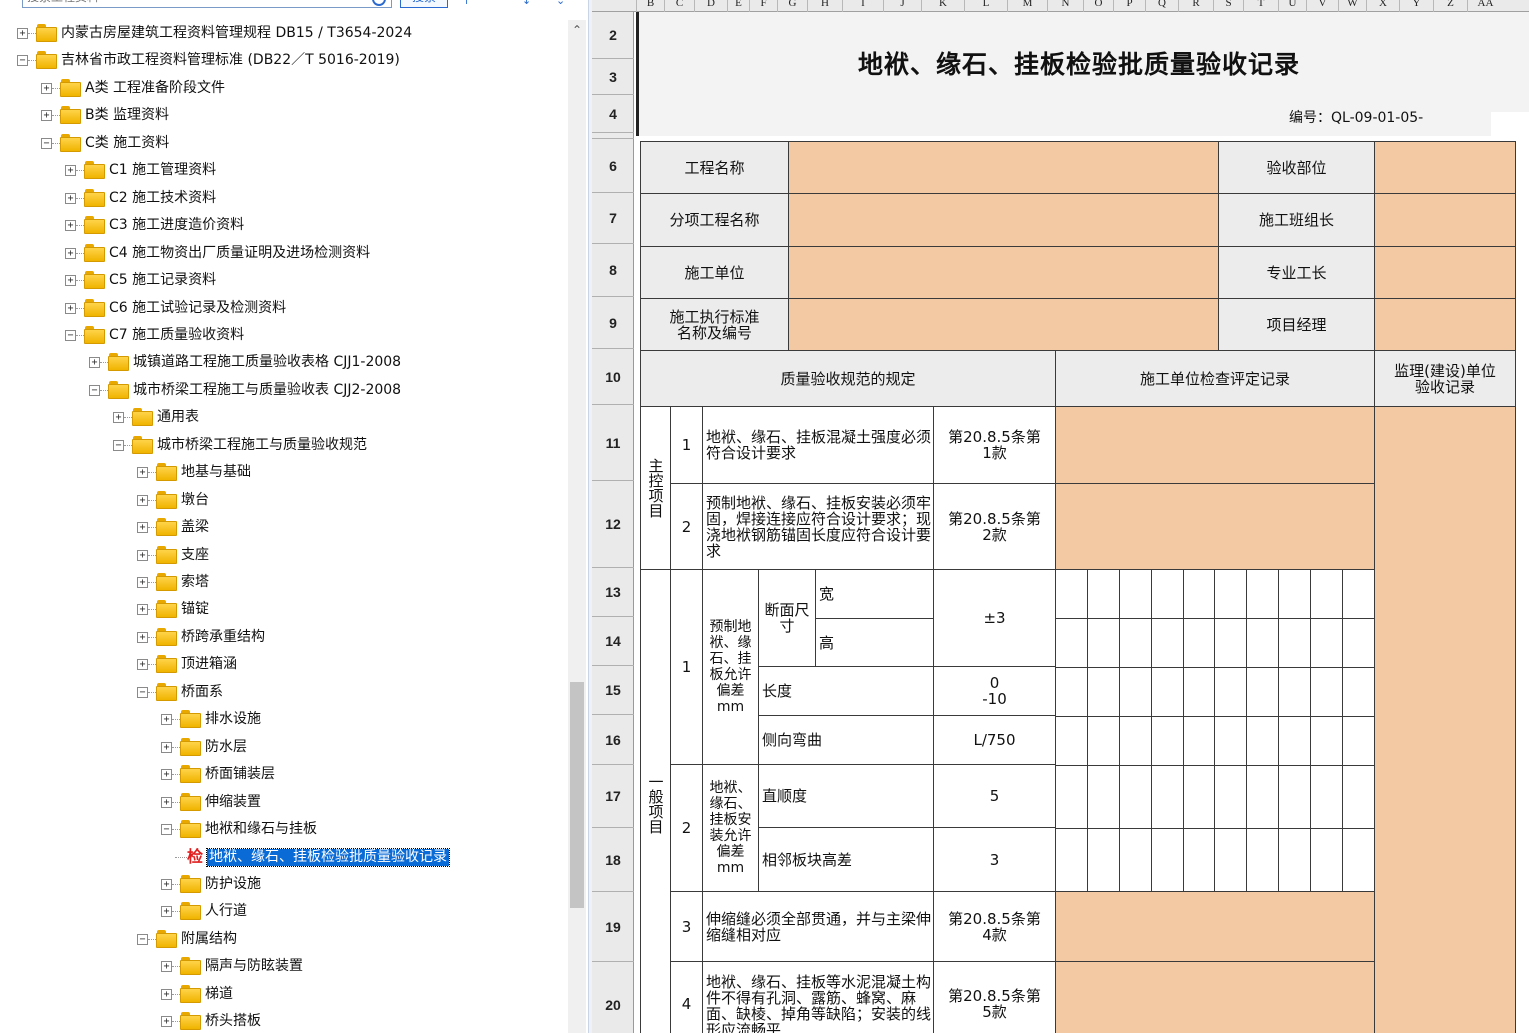 The image size is (1529, 1033). Describe the element at coordinates (577, 526) in the screenshot. I see `tree-scrollbar: ⌃` at that location.